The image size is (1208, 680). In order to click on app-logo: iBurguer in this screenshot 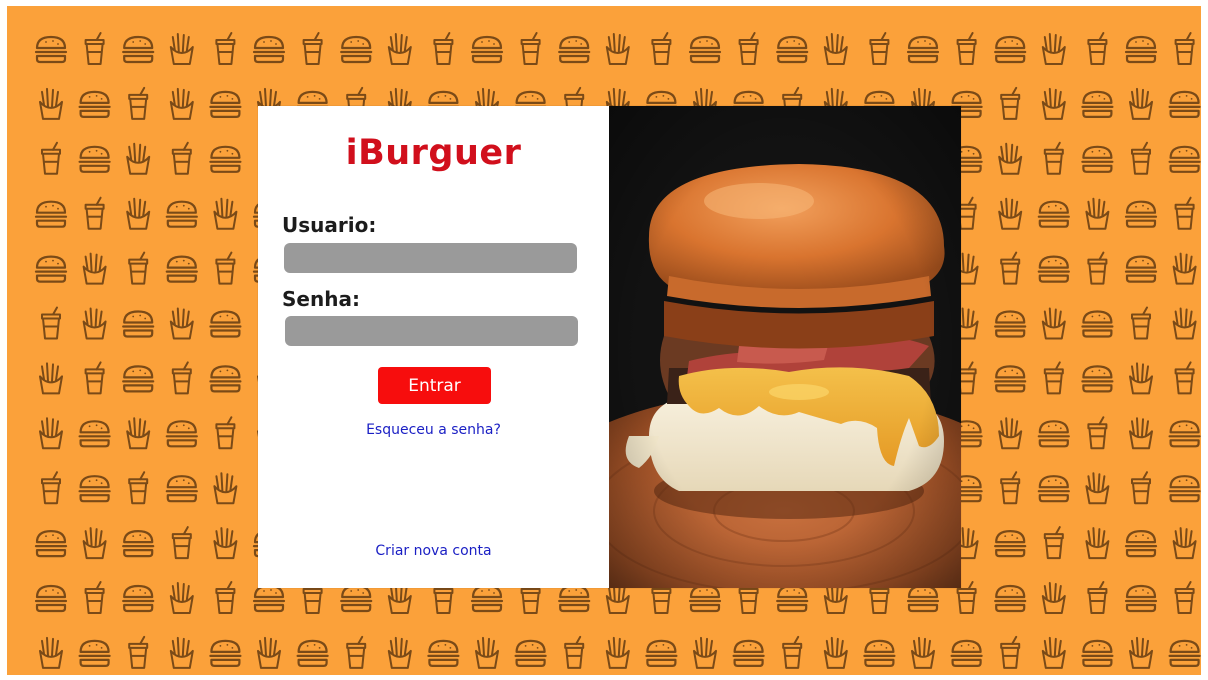, I will do `click(433, 153)`.